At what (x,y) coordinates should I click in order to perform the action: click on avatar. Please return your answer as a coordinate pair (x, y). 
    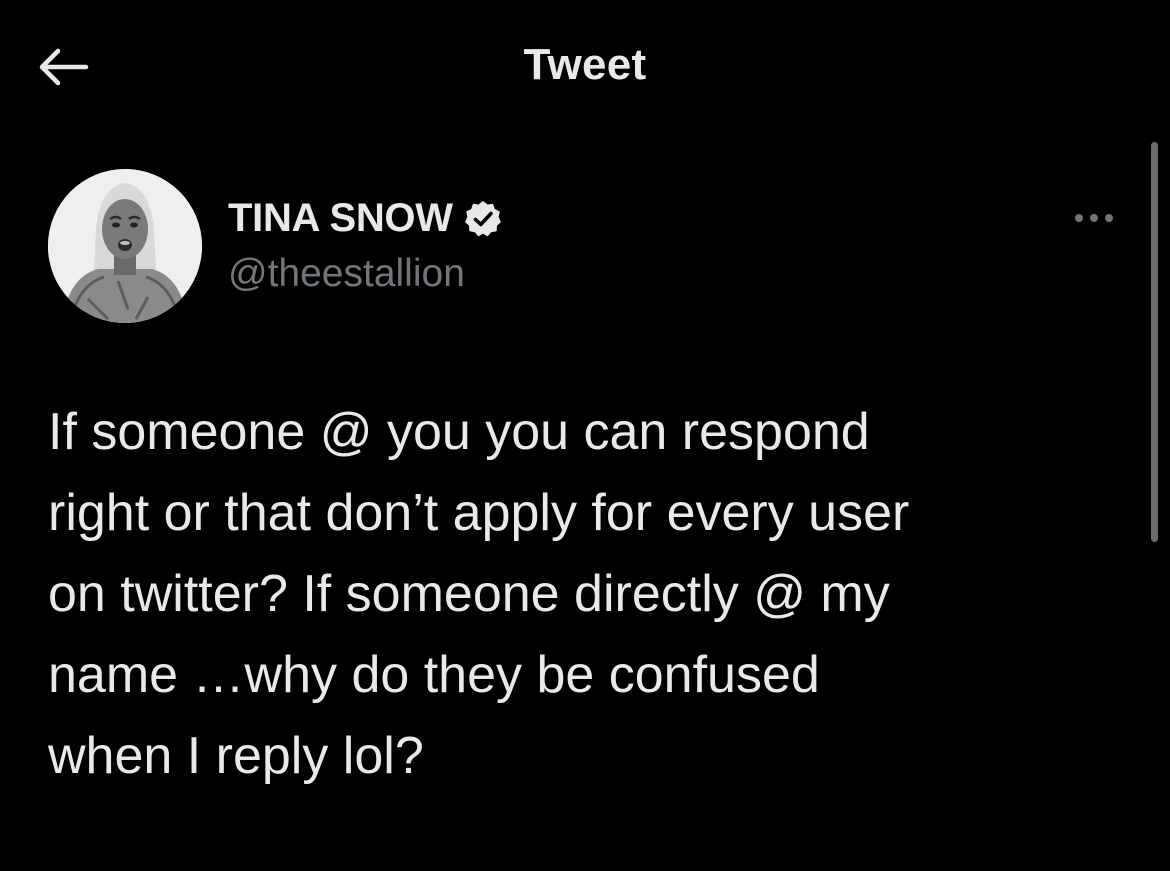
    Looking at the image, I should click on (125, 246).